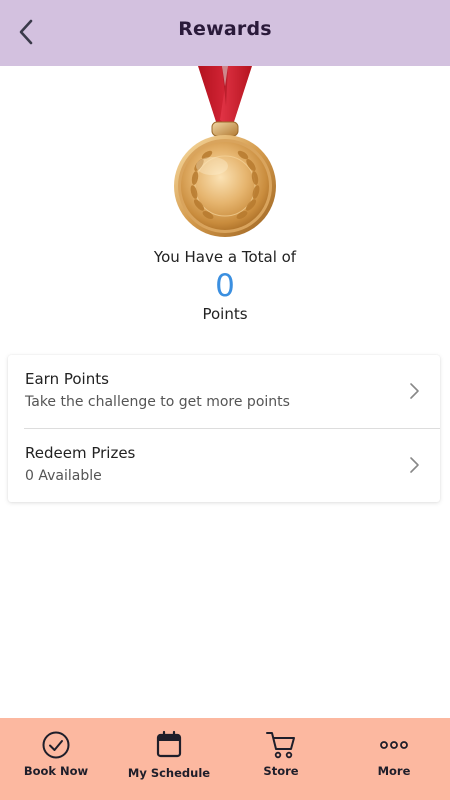 Image resolution: width=450 pixels, height=800 pixels. I want to click on more-dots-icon, so click(394, 745).